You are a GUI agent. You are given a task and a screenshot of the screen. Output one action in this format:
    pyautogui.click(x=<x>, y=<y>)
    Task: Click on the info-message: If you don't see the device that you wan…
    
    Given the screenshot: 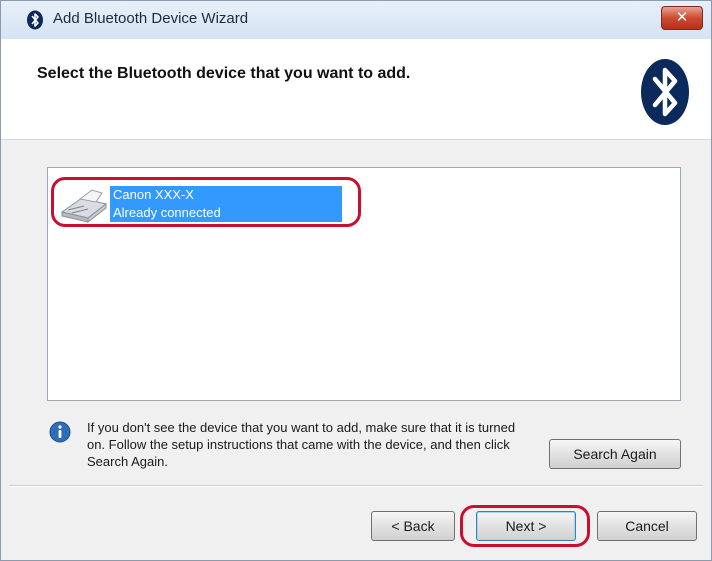 What is the action you would take?
    pyautogui.click(x=301, y=444)
    